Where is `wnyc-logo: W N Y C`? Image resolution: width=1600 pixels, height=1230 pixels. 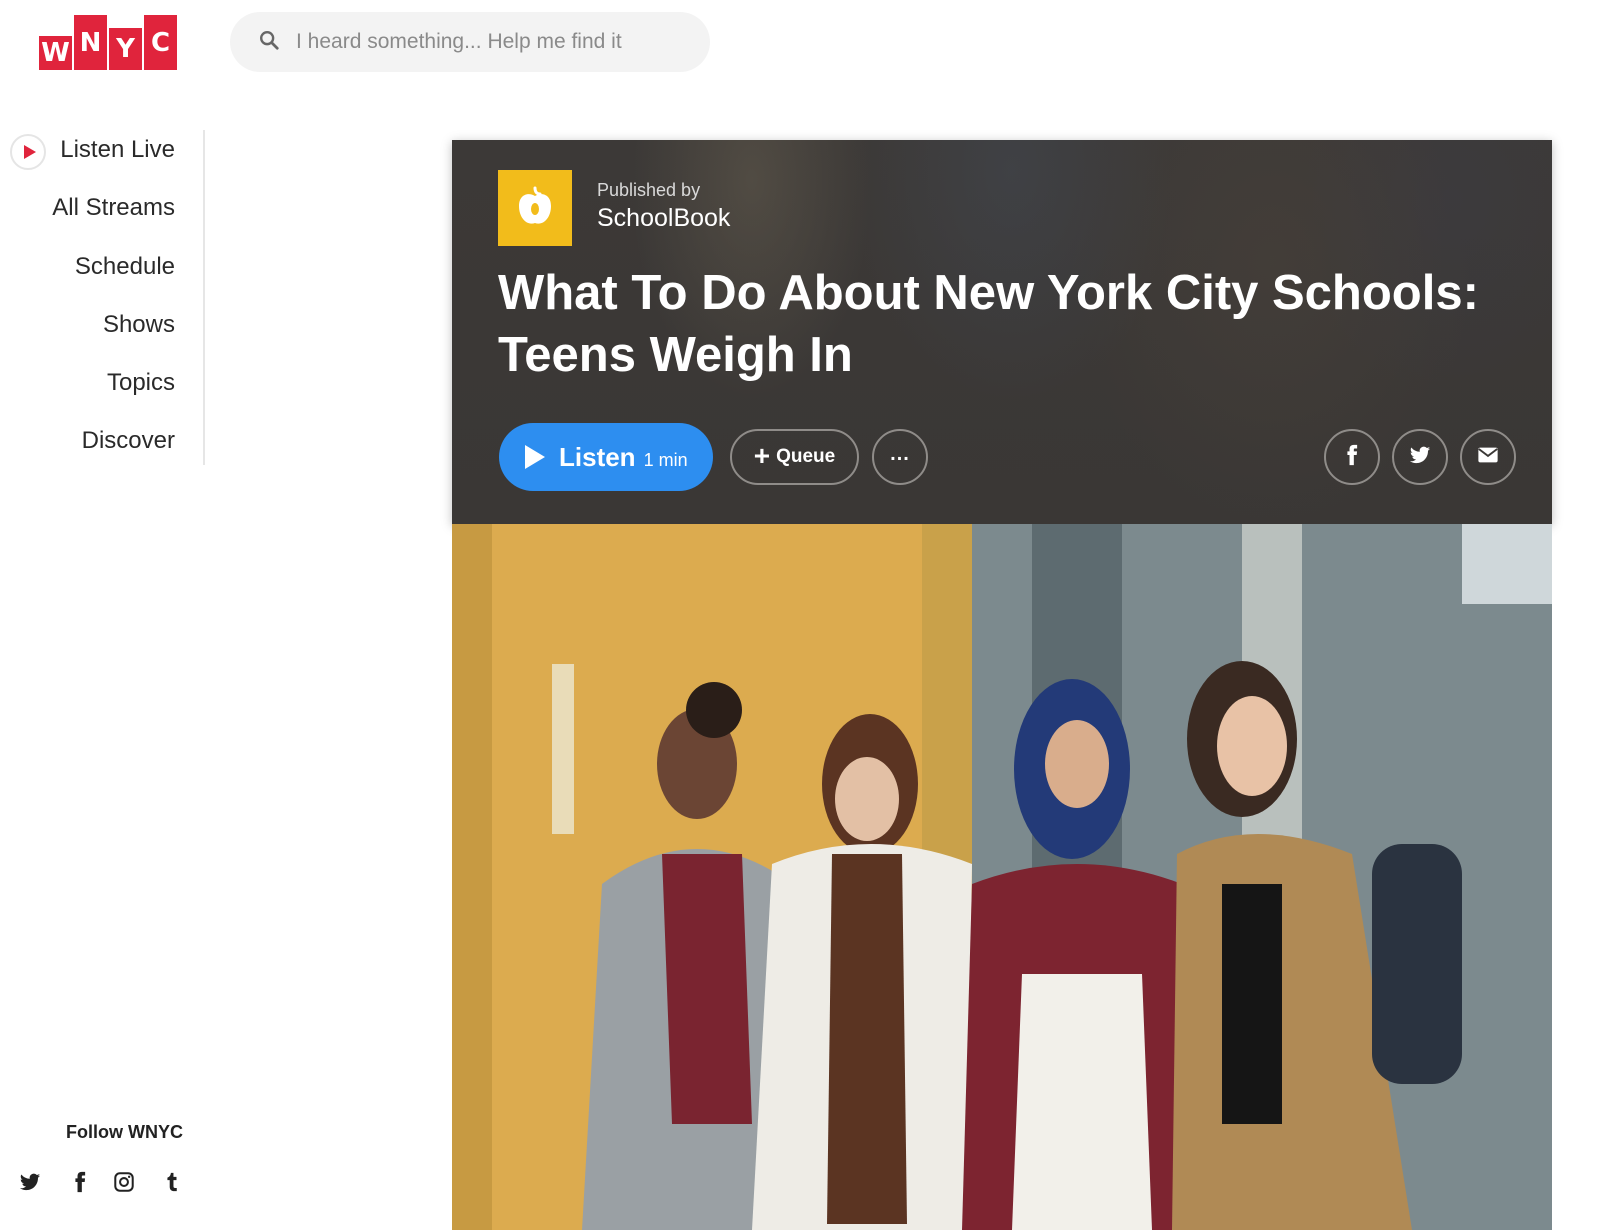 wnyc-logo: W N Y C is located at coordinates (108, 42).